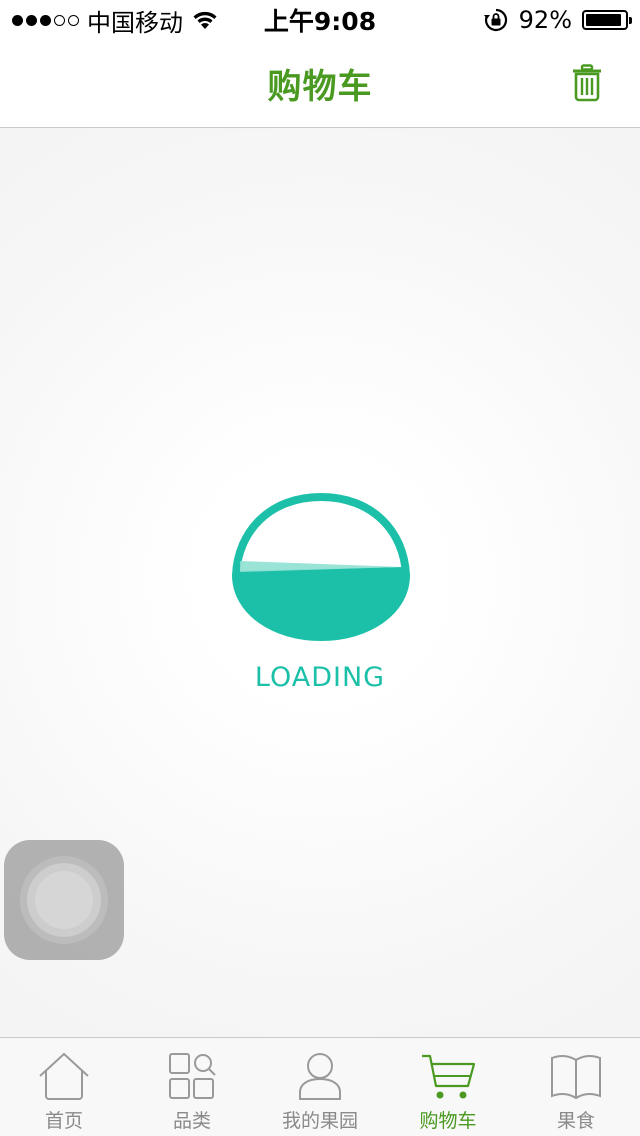 Image resolution: width=640 pixels, height=1136 pixels. I want to click on tab-category: 品类, so click(192, 1087).